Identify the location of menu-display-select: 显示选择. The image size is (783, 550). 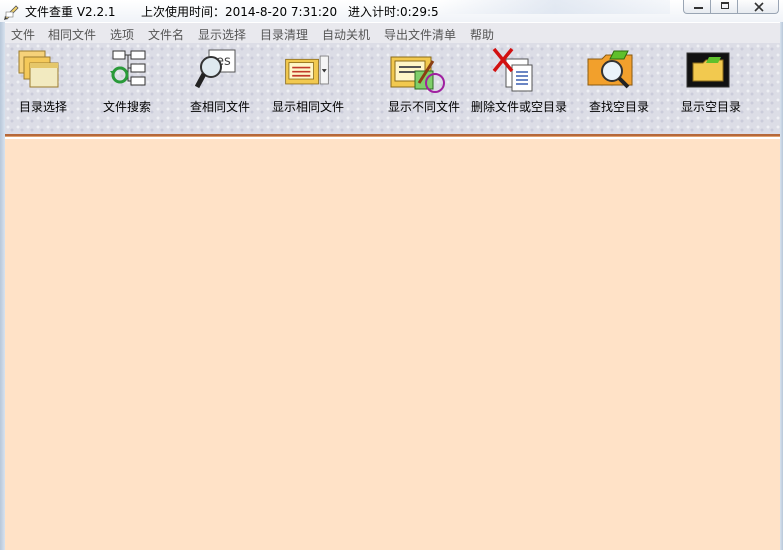
(222, 34).